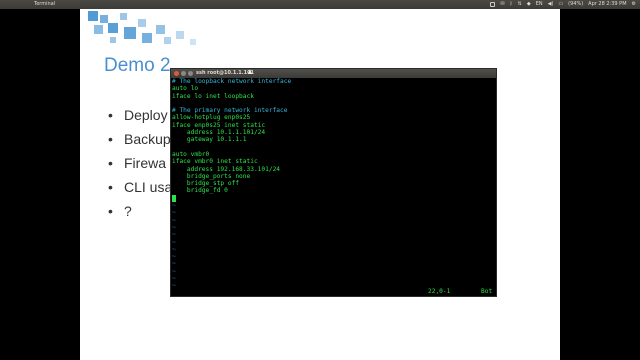 The height and width of the screenshot is (360, 640). Describe the element at coordinates (225, 73) in the screenshot. I see `terminal-title: ssh root@10.1.1.101` at that location.